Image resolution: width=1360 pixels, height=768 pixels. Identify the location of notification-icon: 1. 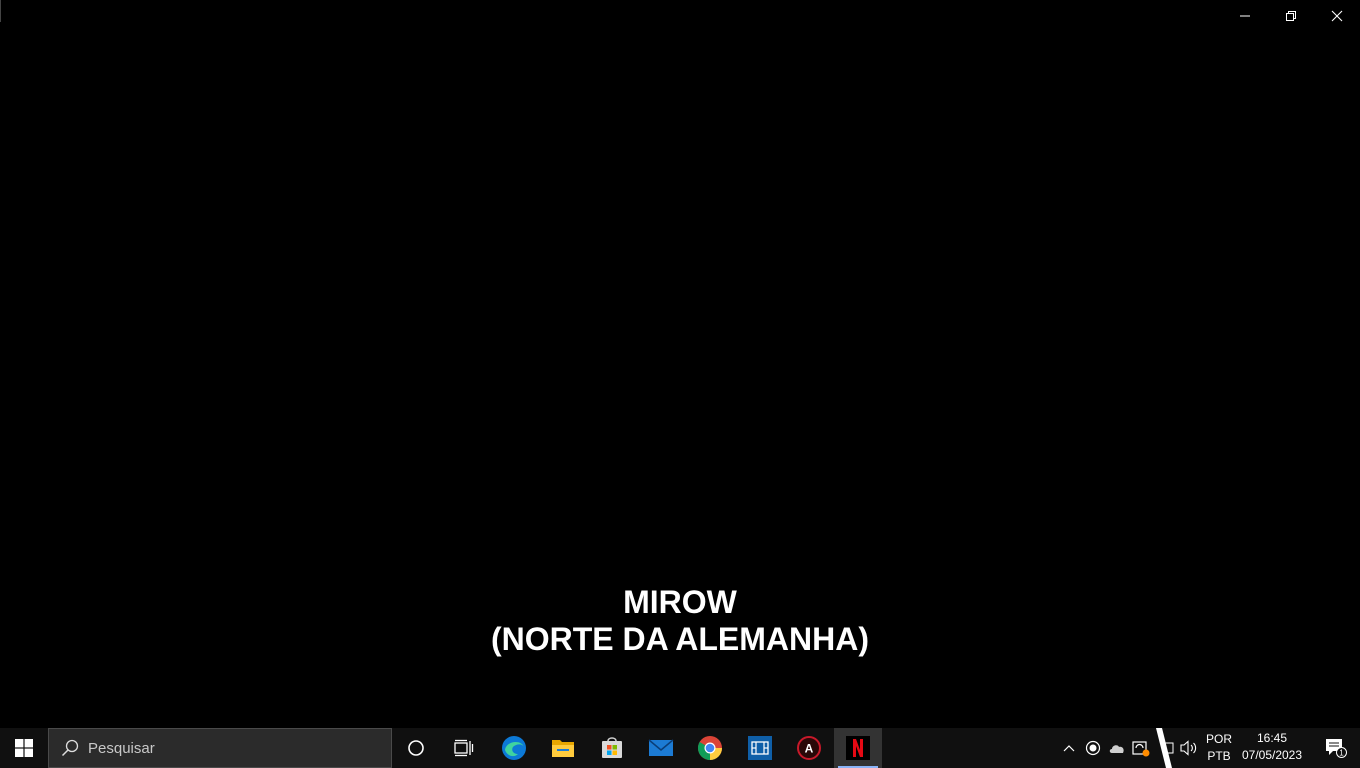
(1336, 748).